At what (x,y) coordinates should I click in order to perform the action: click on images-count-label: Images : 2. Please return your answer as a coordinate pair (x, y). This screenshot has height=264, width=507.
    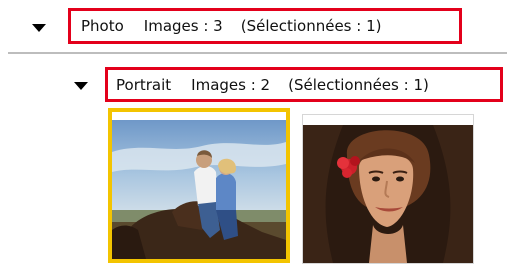
    Looking at the image, I should click on (231, 84).